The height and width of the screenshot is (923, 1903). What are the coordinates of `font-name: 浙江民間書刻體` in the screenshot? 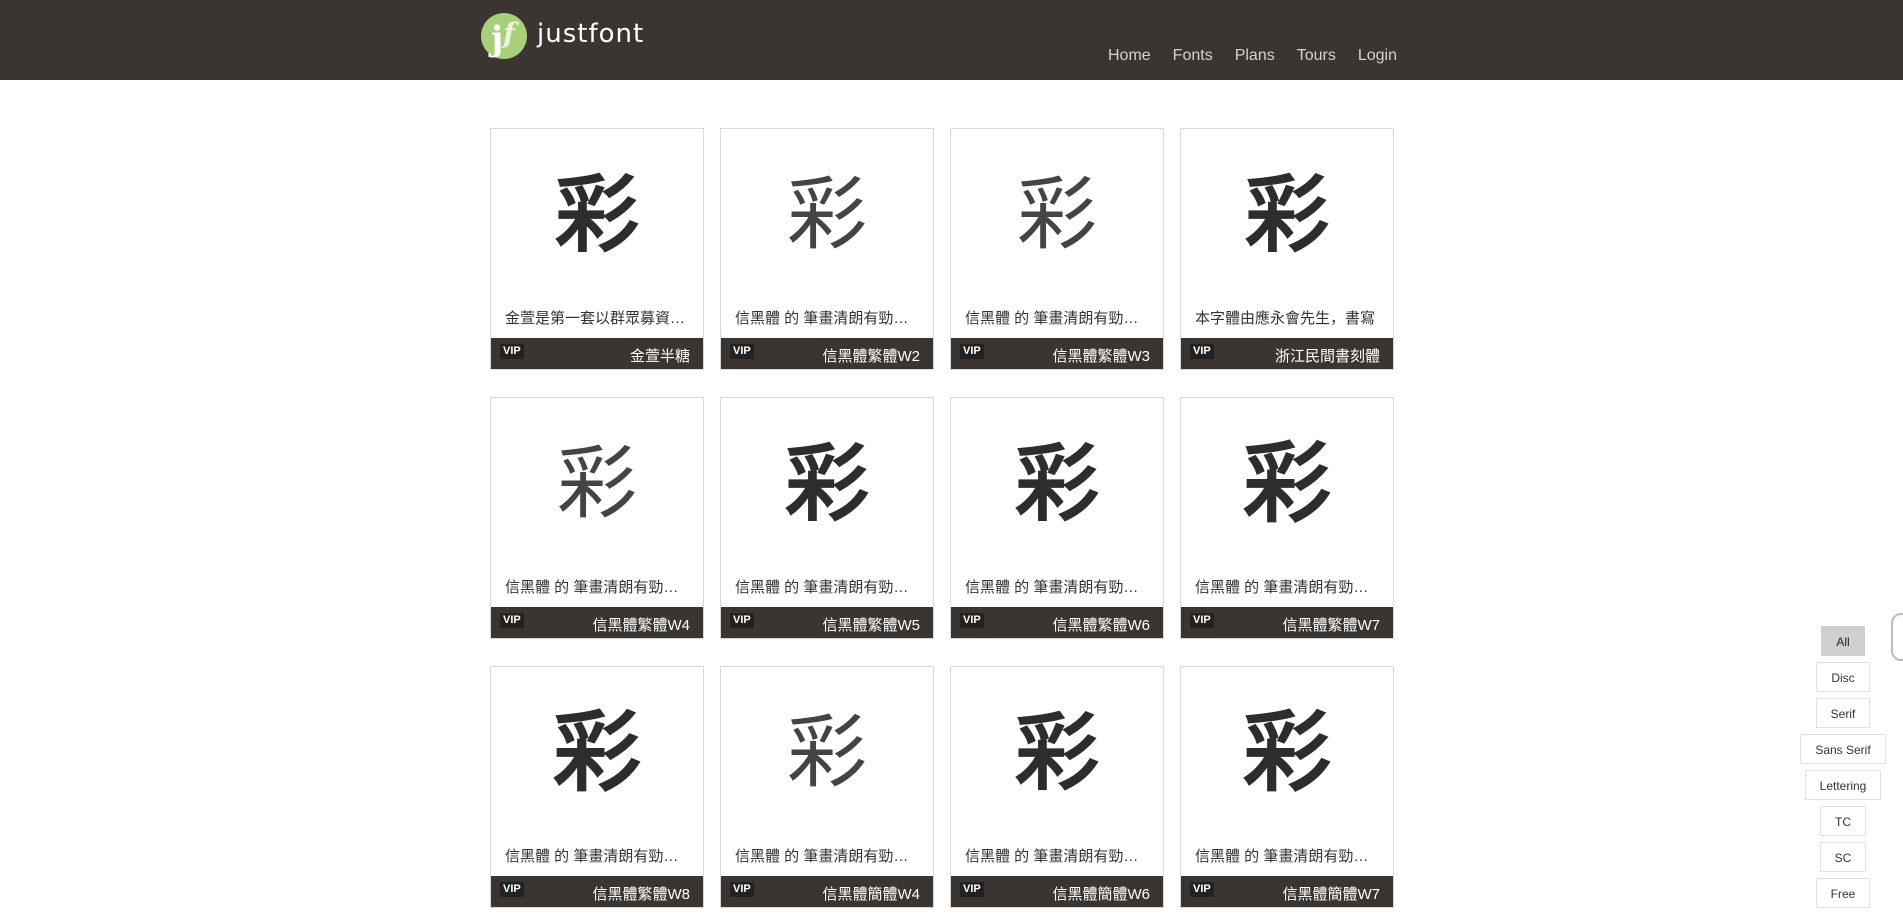 It's located at (1327, 355).